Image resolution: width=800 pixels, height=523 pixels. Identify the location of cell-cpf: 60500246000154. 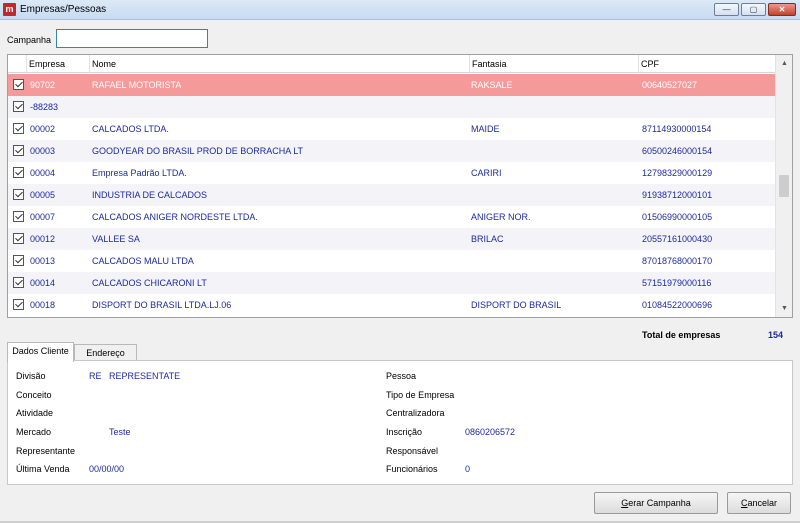
(677, 151).